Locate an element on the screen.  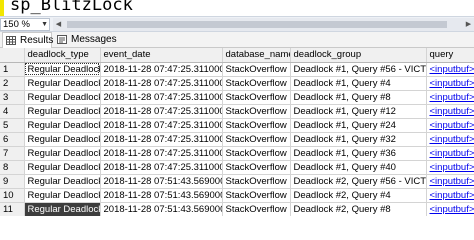
deadlock-group-cell: Deadlock #1, Query #8 is located at coordinates (358, 97).